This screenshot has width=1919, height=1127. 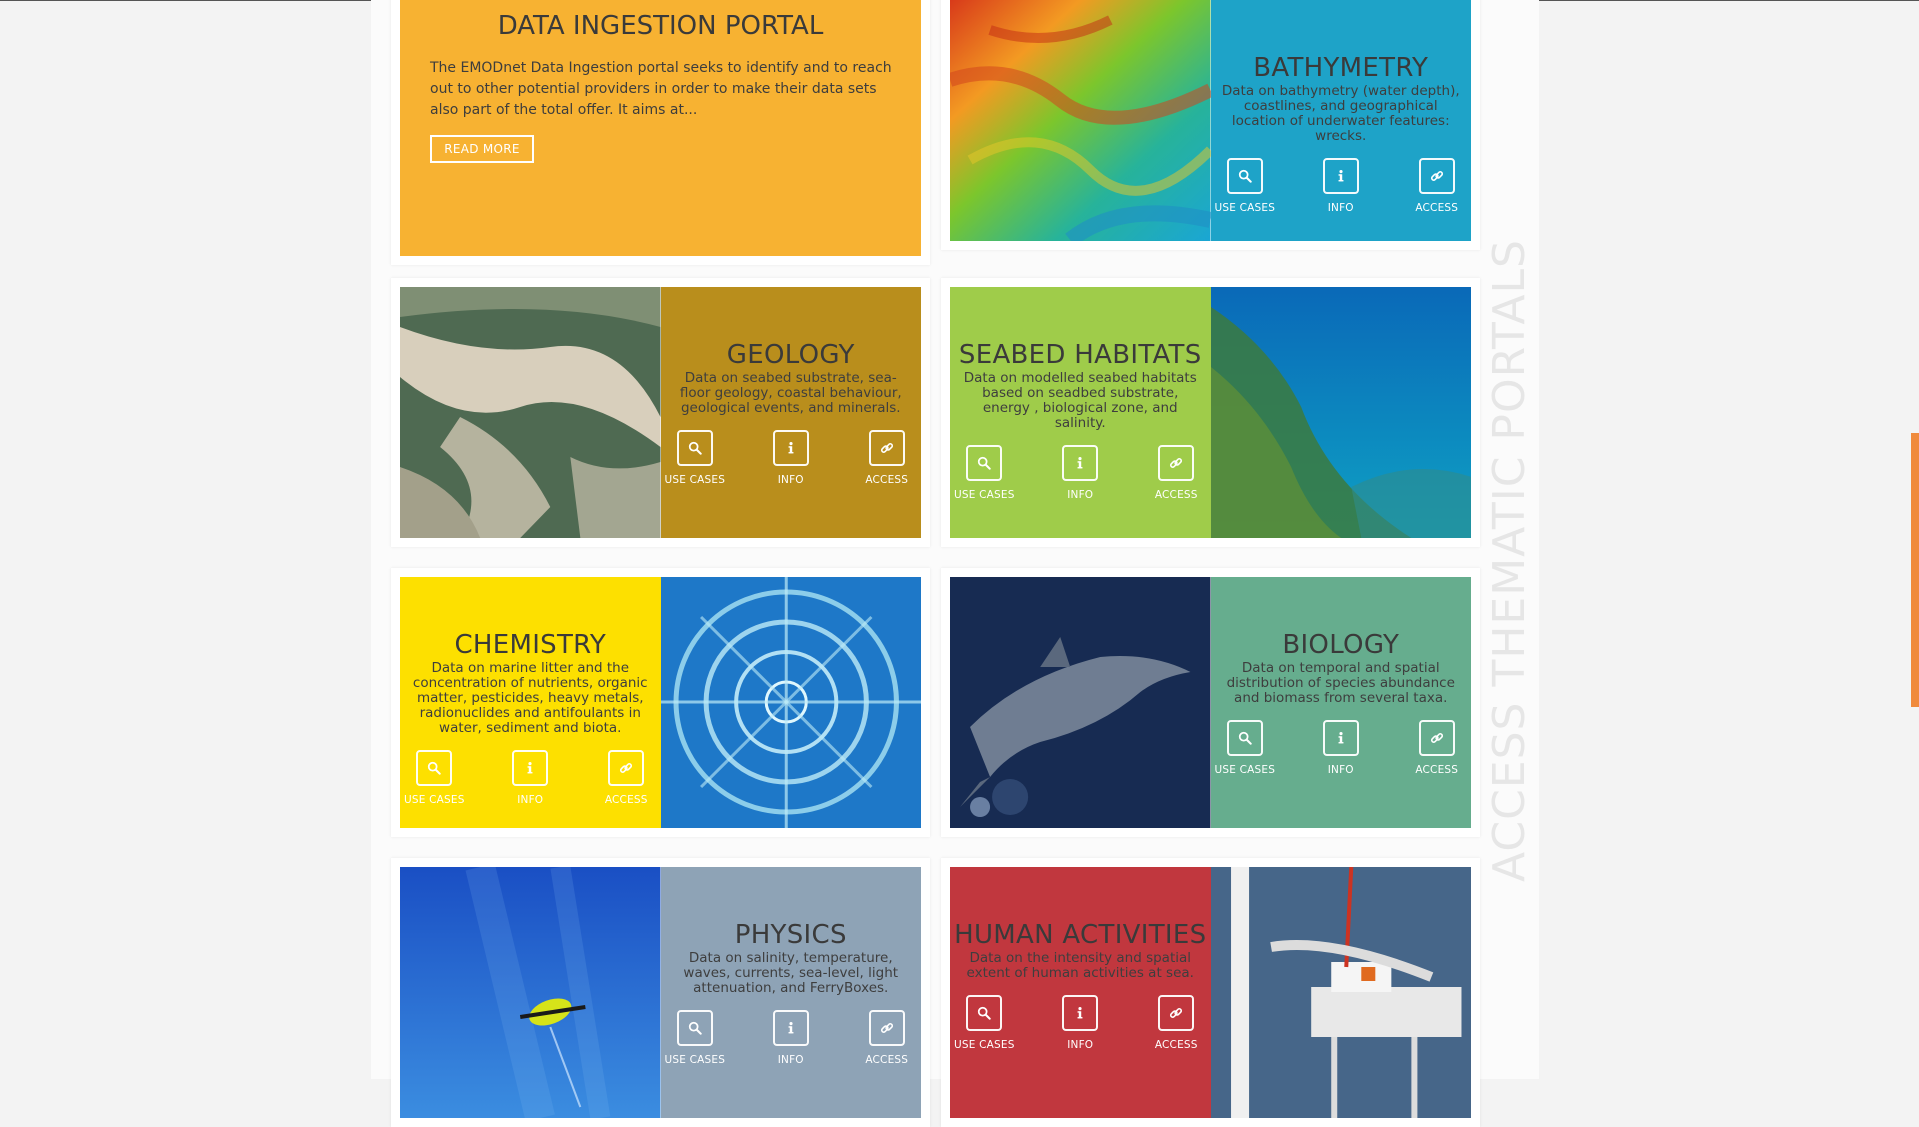 I want to click on underwater-glider-image, so click(x=530, y=992).